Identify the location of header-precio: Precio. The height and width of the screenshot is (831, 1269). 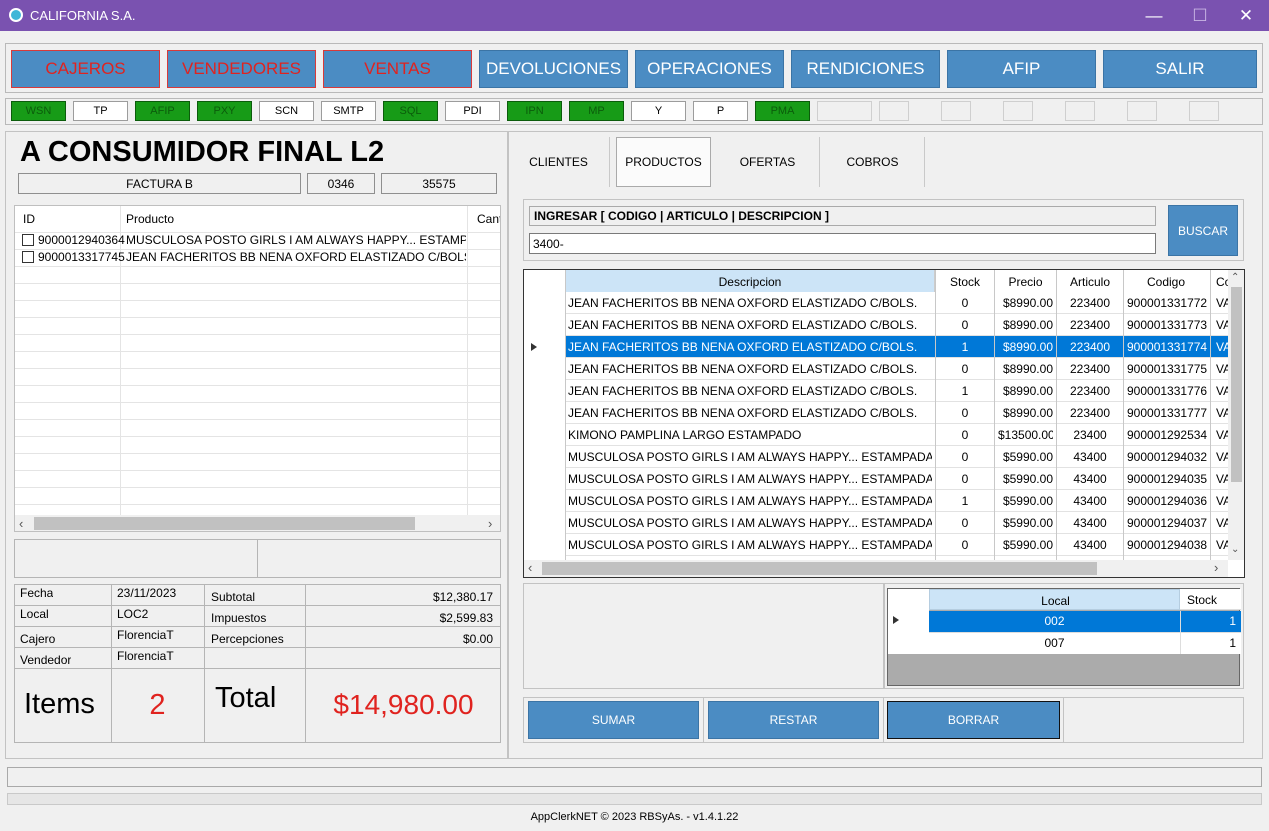
(1025, 282).